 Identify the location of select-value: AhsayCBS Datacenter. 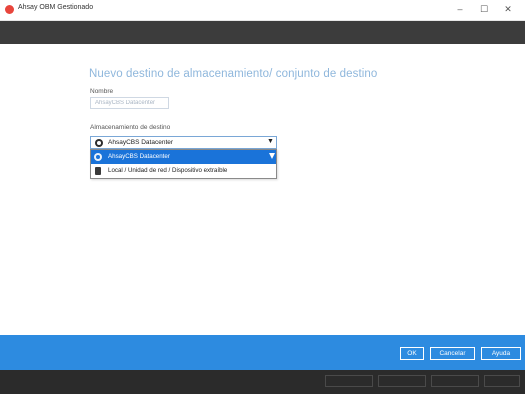
(141, 142).